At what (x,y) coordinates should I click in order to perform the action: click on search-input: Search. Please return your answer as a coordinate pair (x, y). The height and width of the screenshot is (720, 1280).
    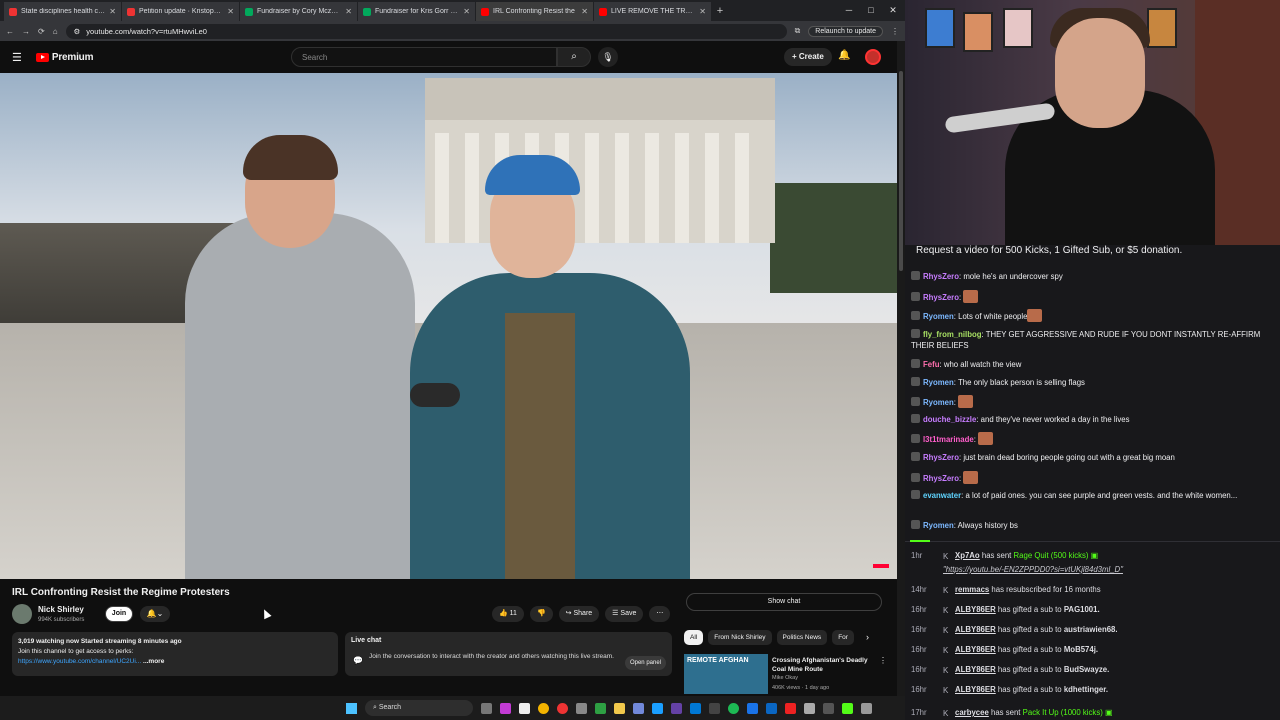
    Looking at the image, I should click on (424, 57).